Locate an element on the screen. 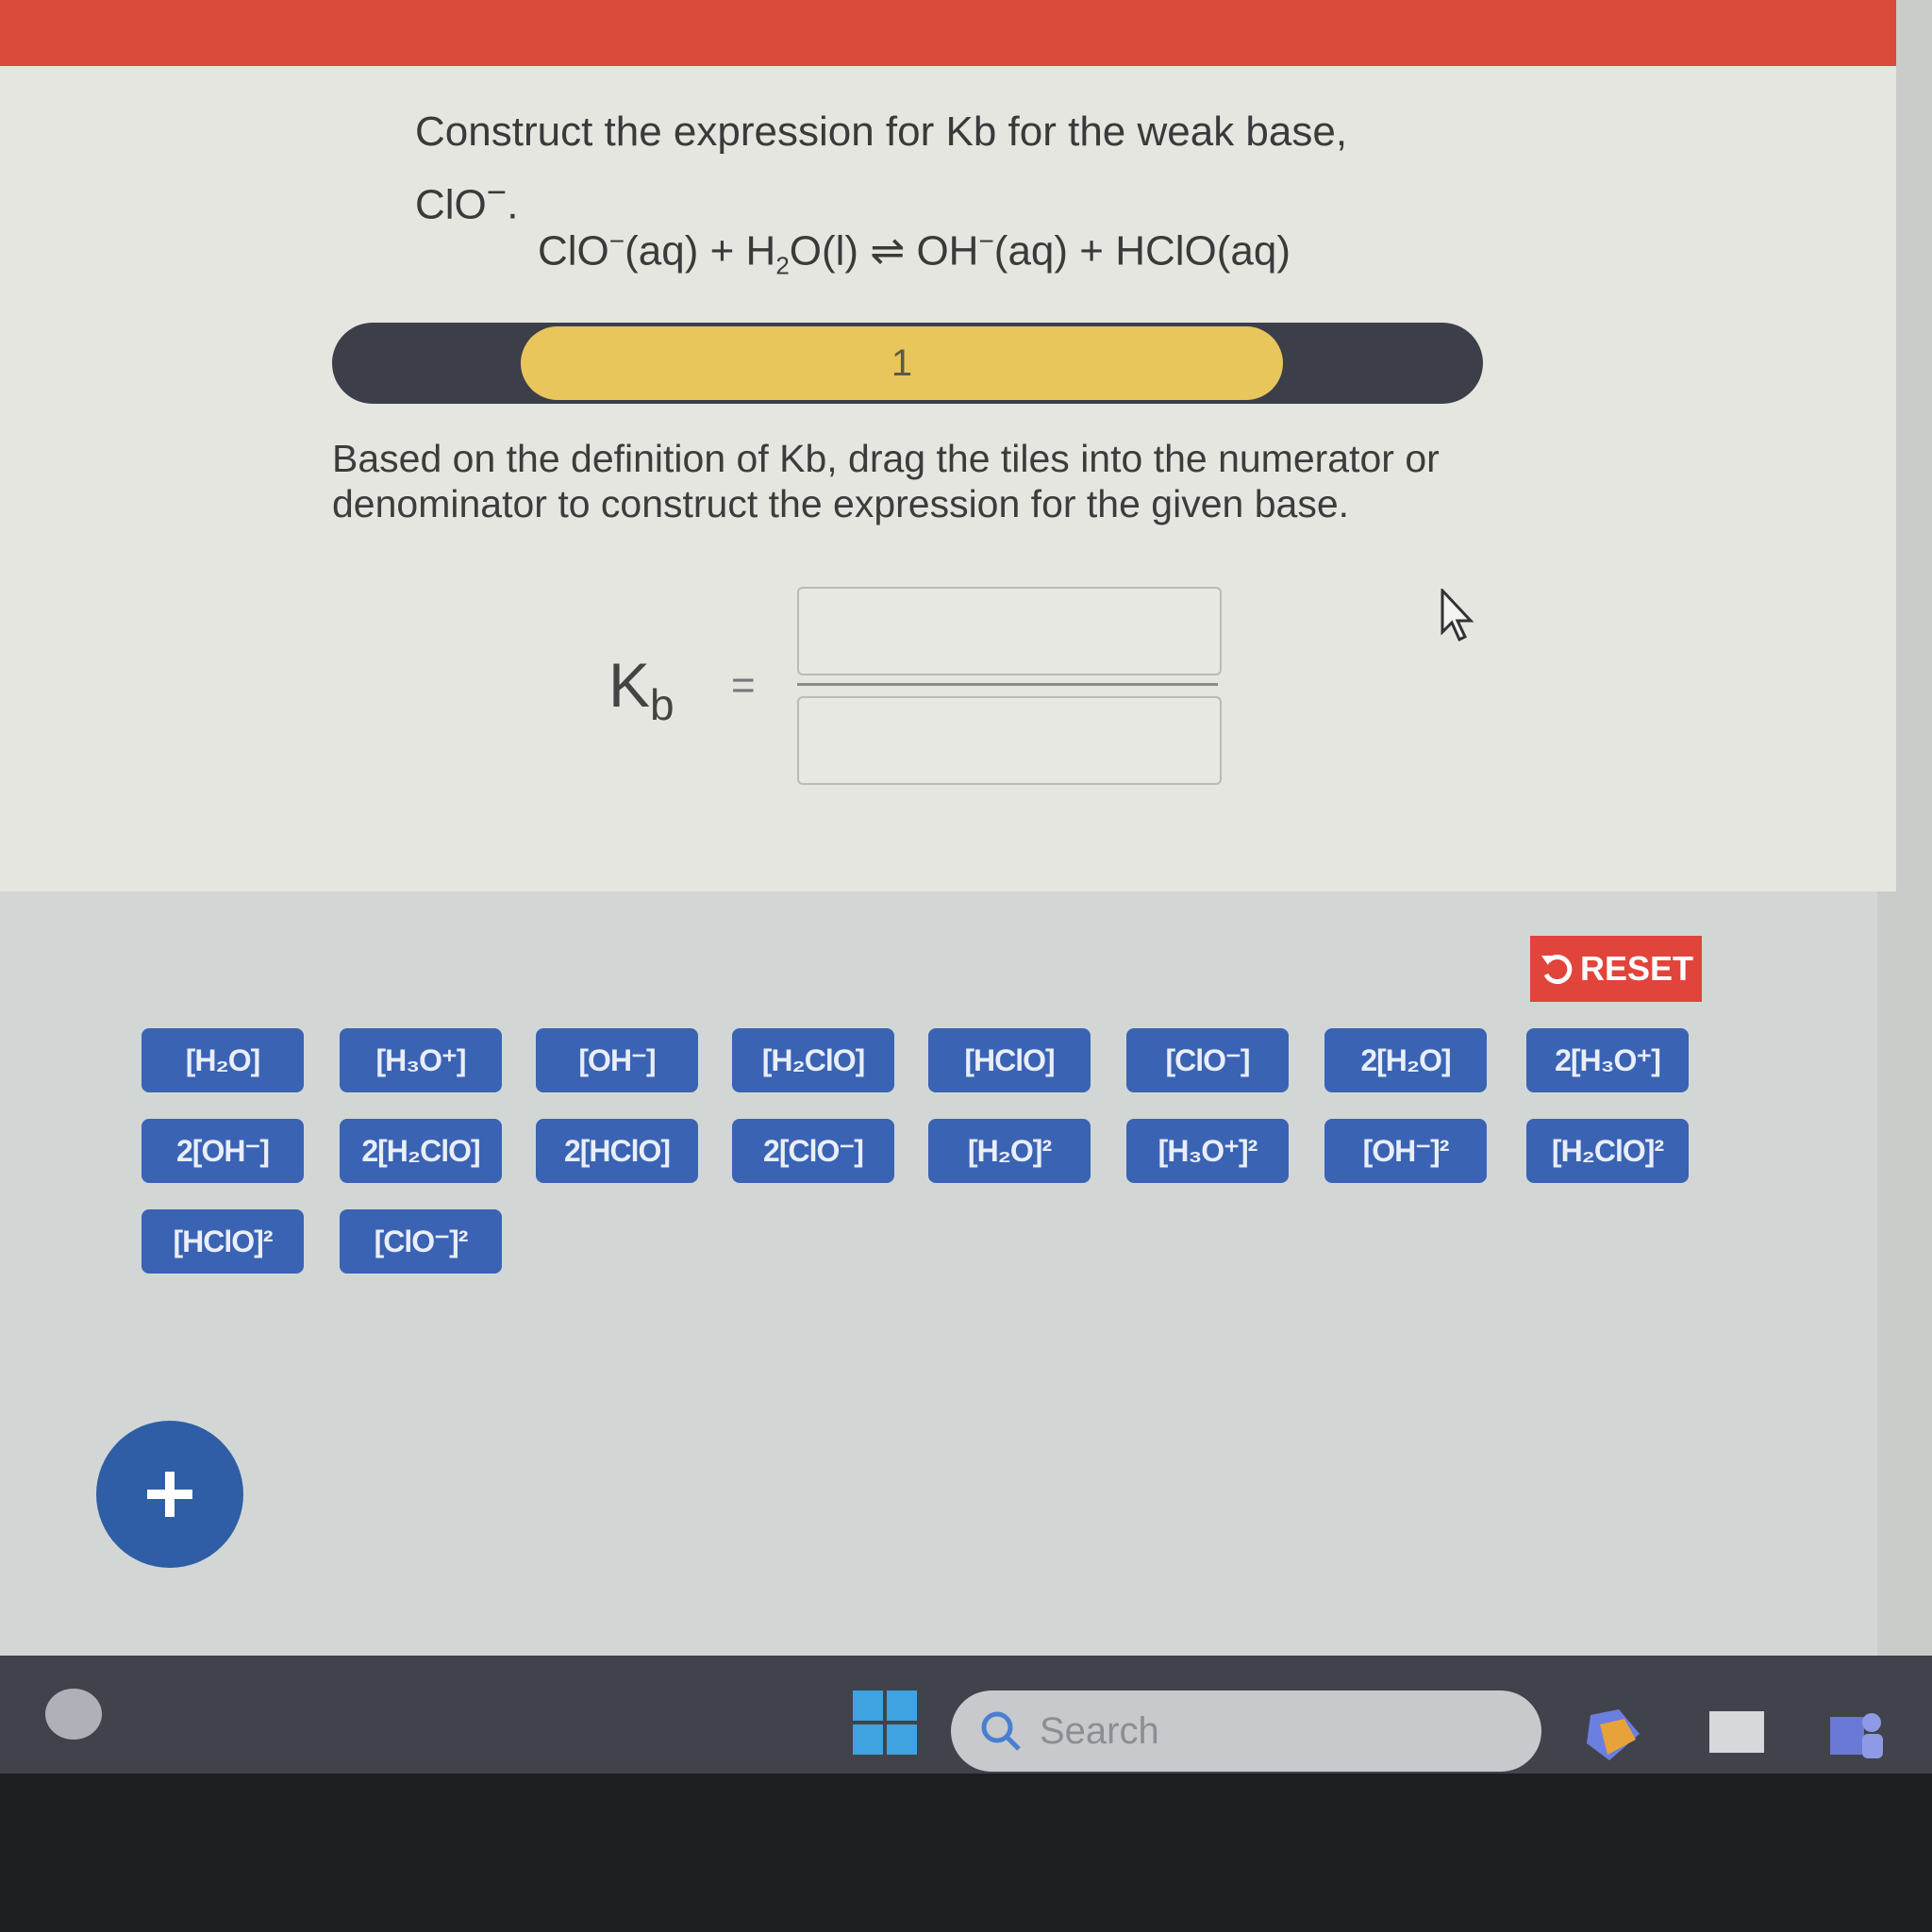  tile: [H₃O⁺] is located at coordinates (421, 1060).